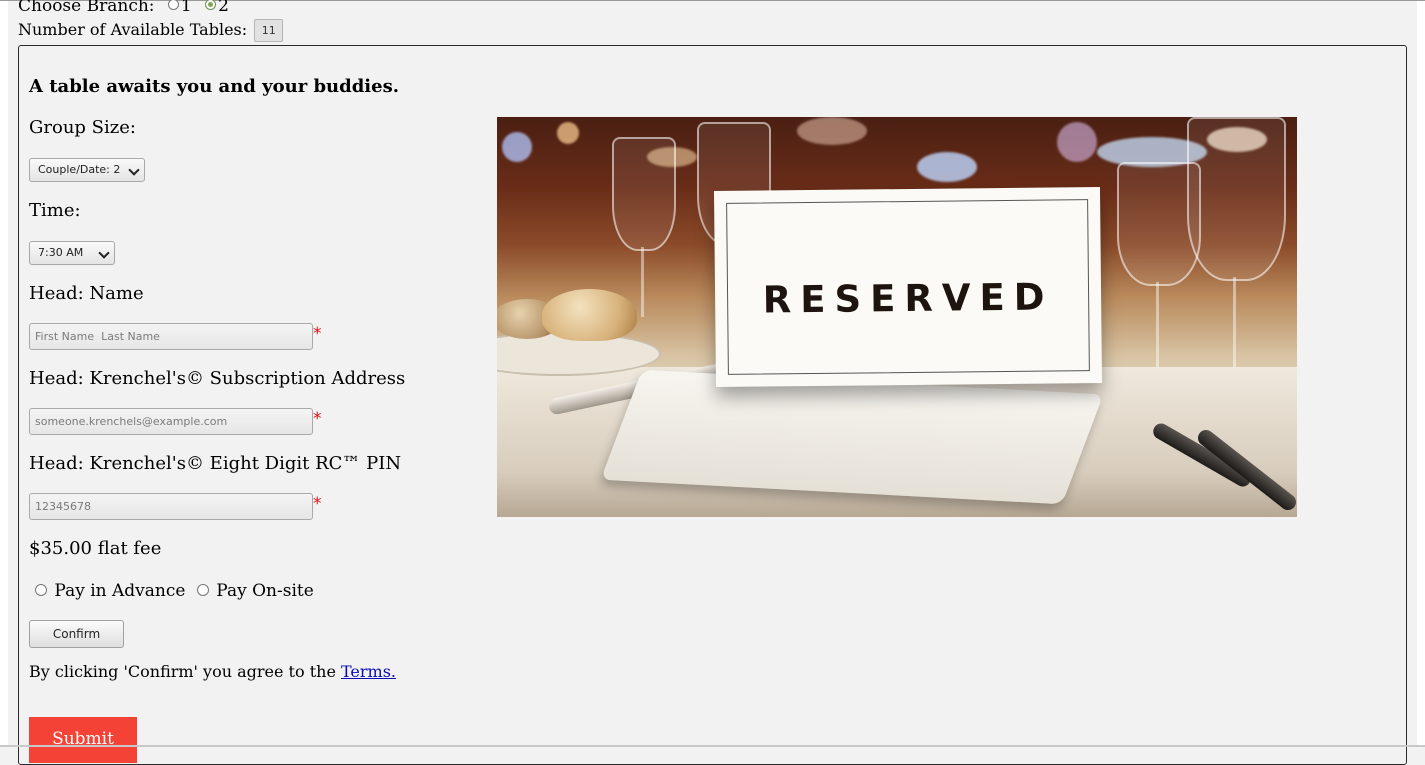 Image resolution: width=1425 pixels, height=765 pixels. I want to click on branch-option-1: 1, so click(182, 8).